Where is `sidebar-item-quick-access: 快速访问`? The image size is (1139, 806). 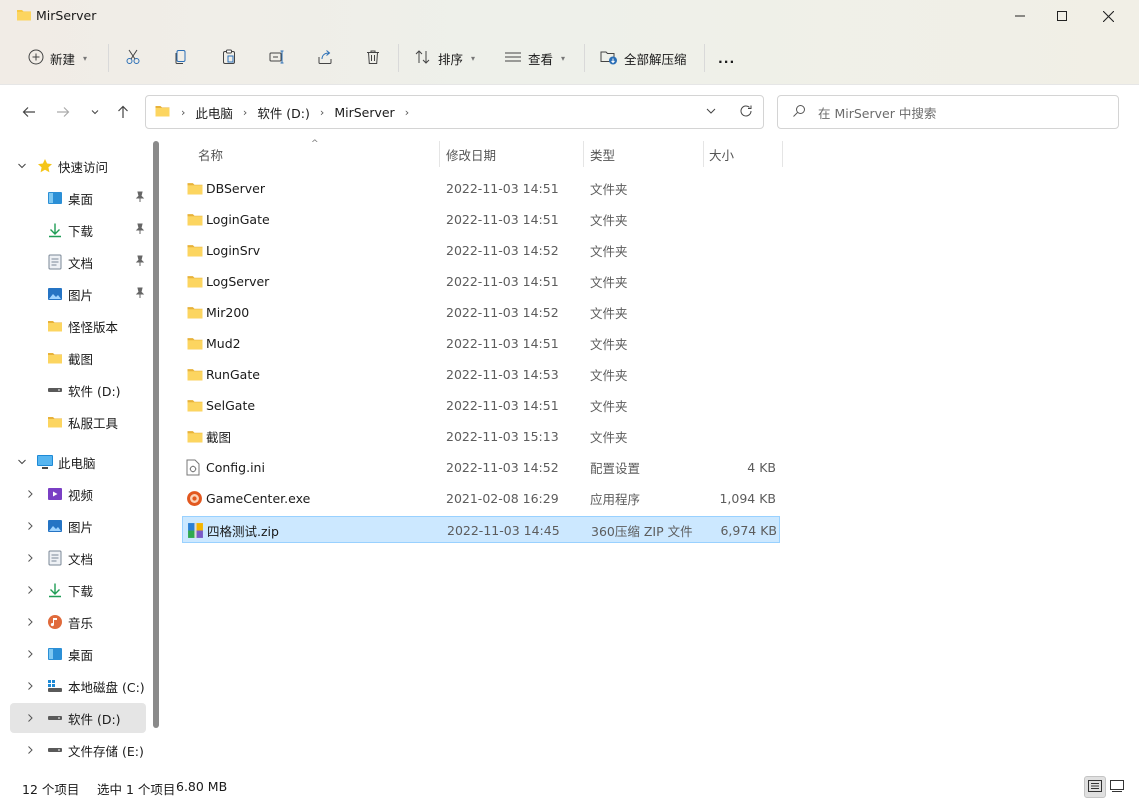 sidebar-item-quick-access: 快速访问 is located at coordinates (91, 166).